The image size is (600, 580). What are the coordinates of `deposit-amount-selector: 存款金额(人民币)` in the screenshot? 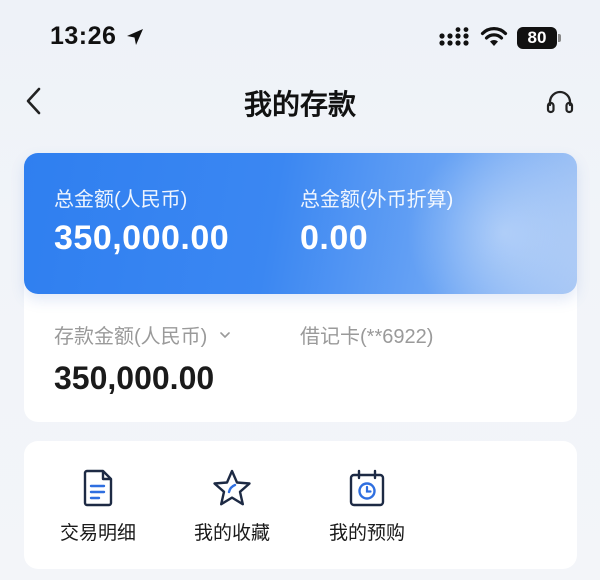 It's located at (142, 334).